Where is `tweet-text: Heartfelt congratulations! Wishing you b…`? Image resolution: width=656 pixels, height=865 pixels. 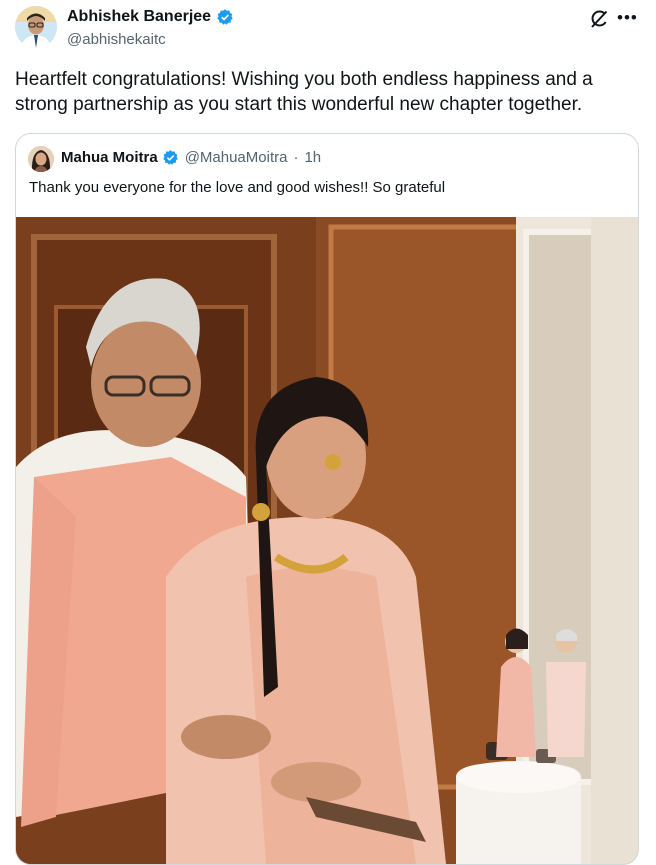
tweet-text: Heartfelt congratulations! Wishing you b… is located at coordinates (304, 92).